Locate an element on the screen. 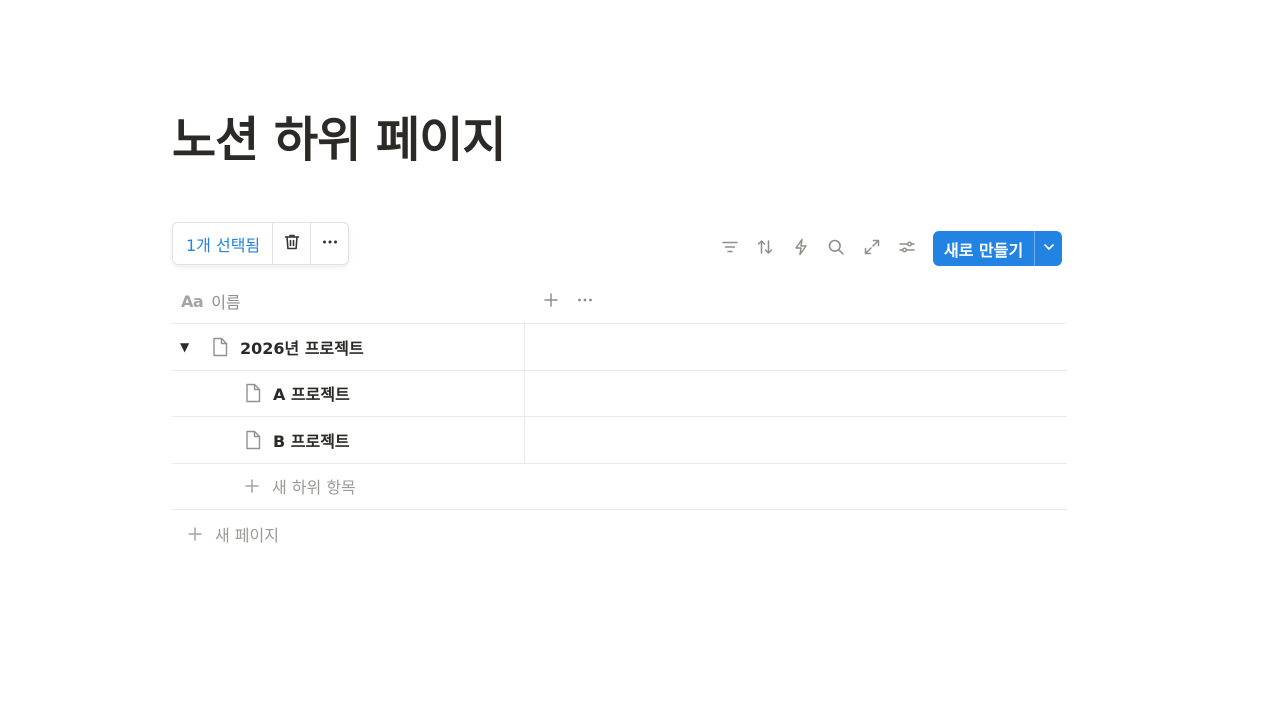  selection-bar: 1개 선택됨 is located at coordinates (261, 243).